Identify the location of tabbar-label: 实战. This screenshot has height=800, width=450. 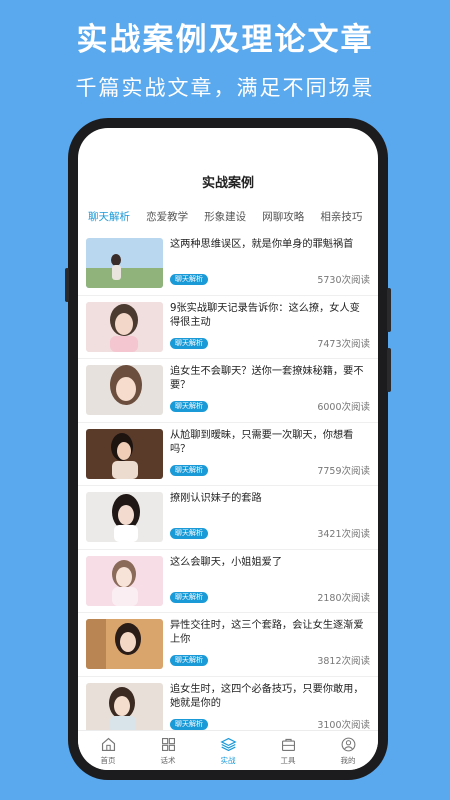
(228, 760).